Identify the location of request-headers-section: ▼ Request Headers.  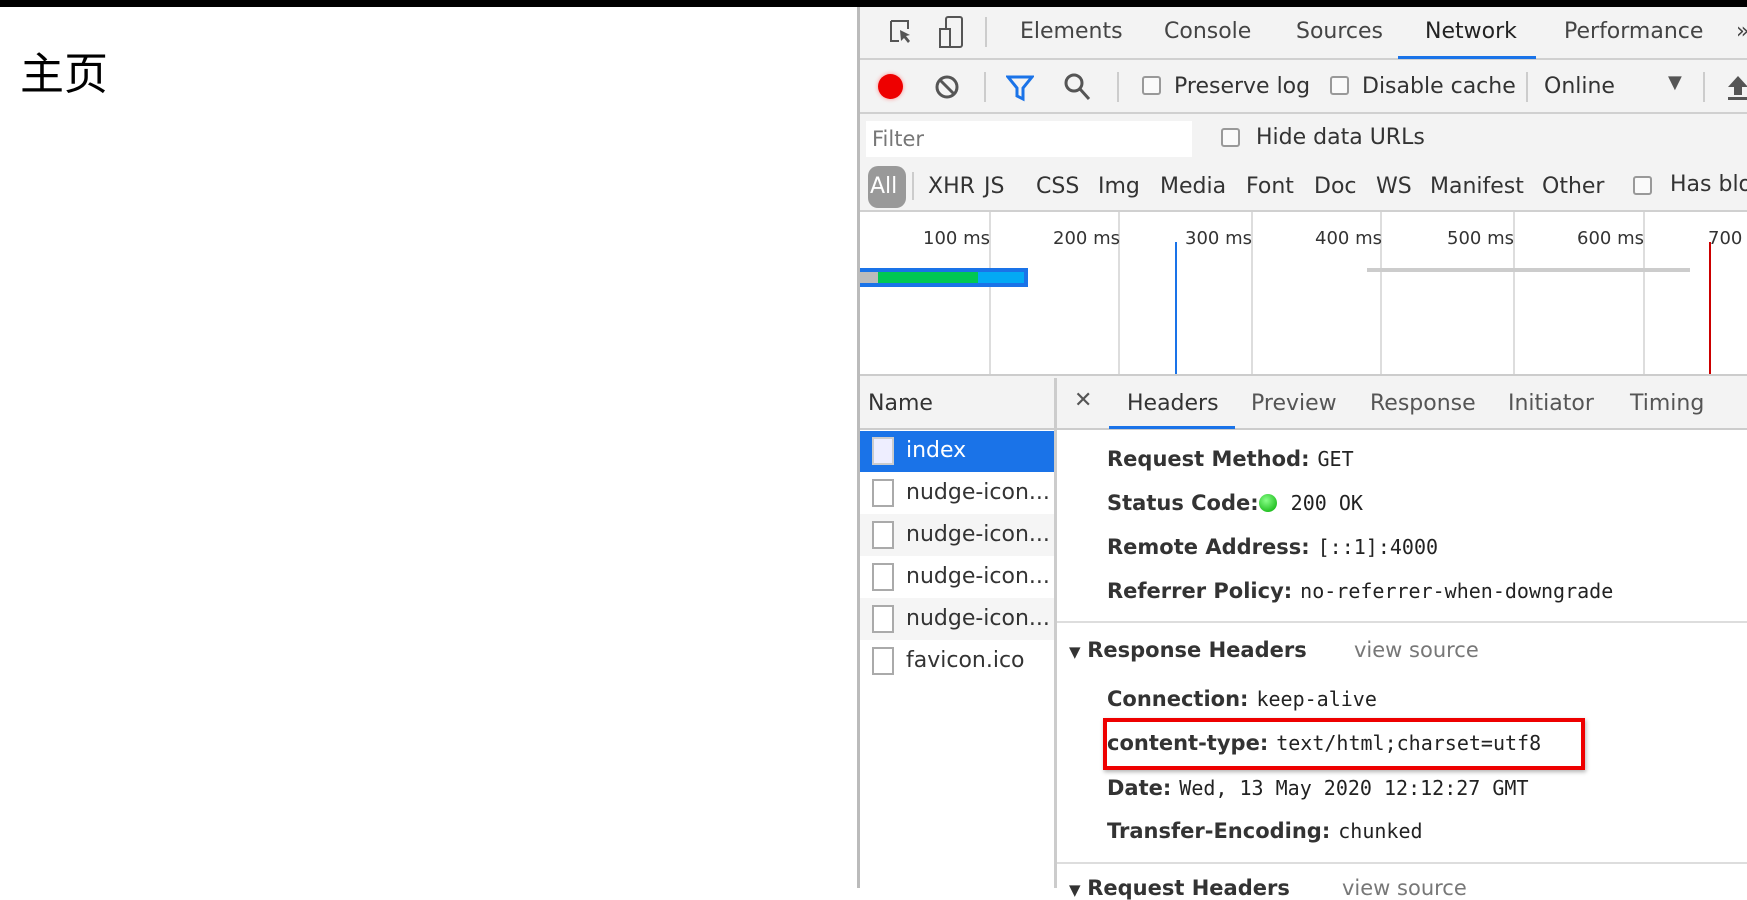
(1179, 888).